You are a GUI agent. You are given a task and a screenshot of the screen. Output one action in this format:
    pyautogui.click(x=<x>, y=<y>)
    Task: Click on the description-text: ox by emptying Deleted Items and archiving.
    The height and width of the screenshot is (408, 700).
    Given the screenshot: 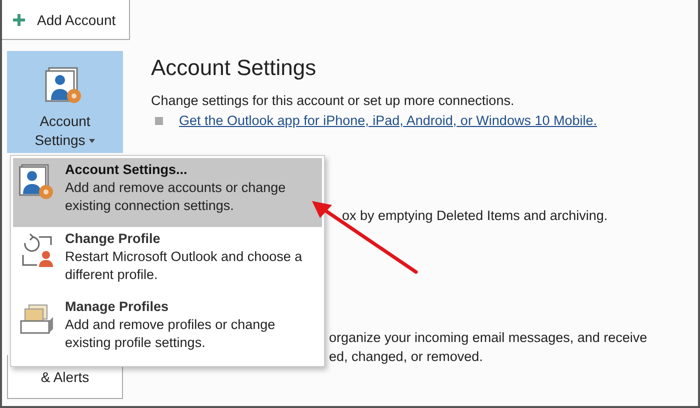 What is the action you would take?
    pyautogui.click(x=475, y=215)
    